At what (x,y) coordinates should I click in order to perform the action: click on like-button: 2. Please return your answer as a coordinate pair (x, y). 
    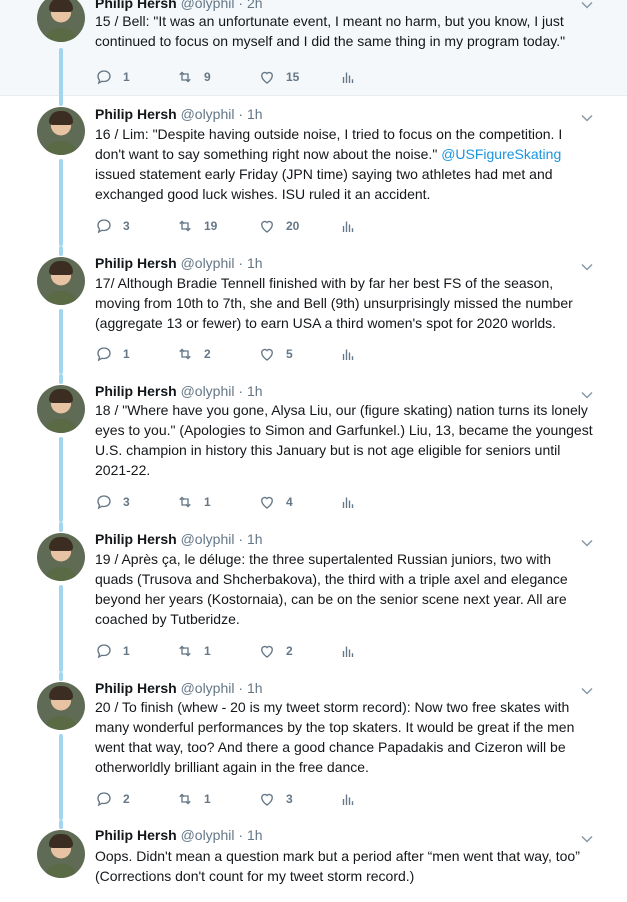
    Looking at the image, I should click on (275, 651).